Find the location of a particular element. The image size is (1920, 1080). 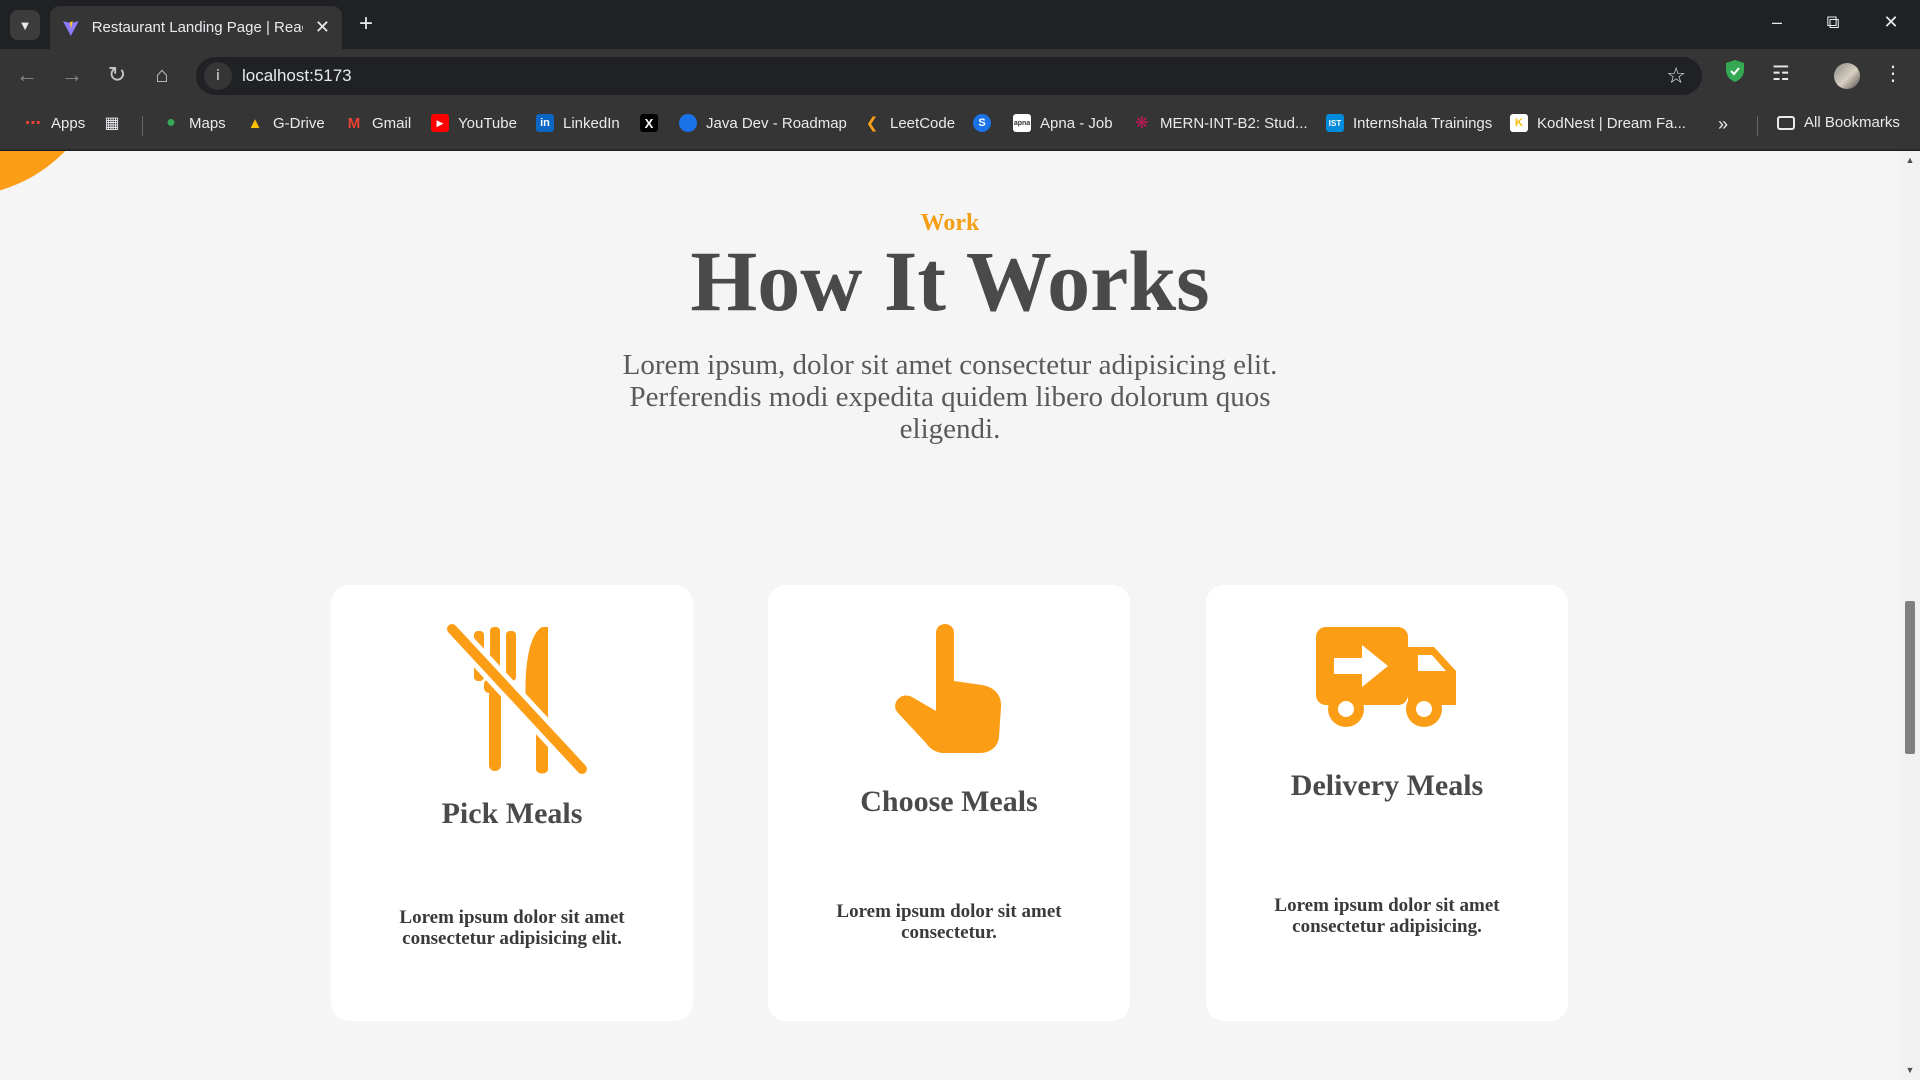

card-text: Lorem ipsum dolor sit amet consectetur. is located at coordinates (949, 922).